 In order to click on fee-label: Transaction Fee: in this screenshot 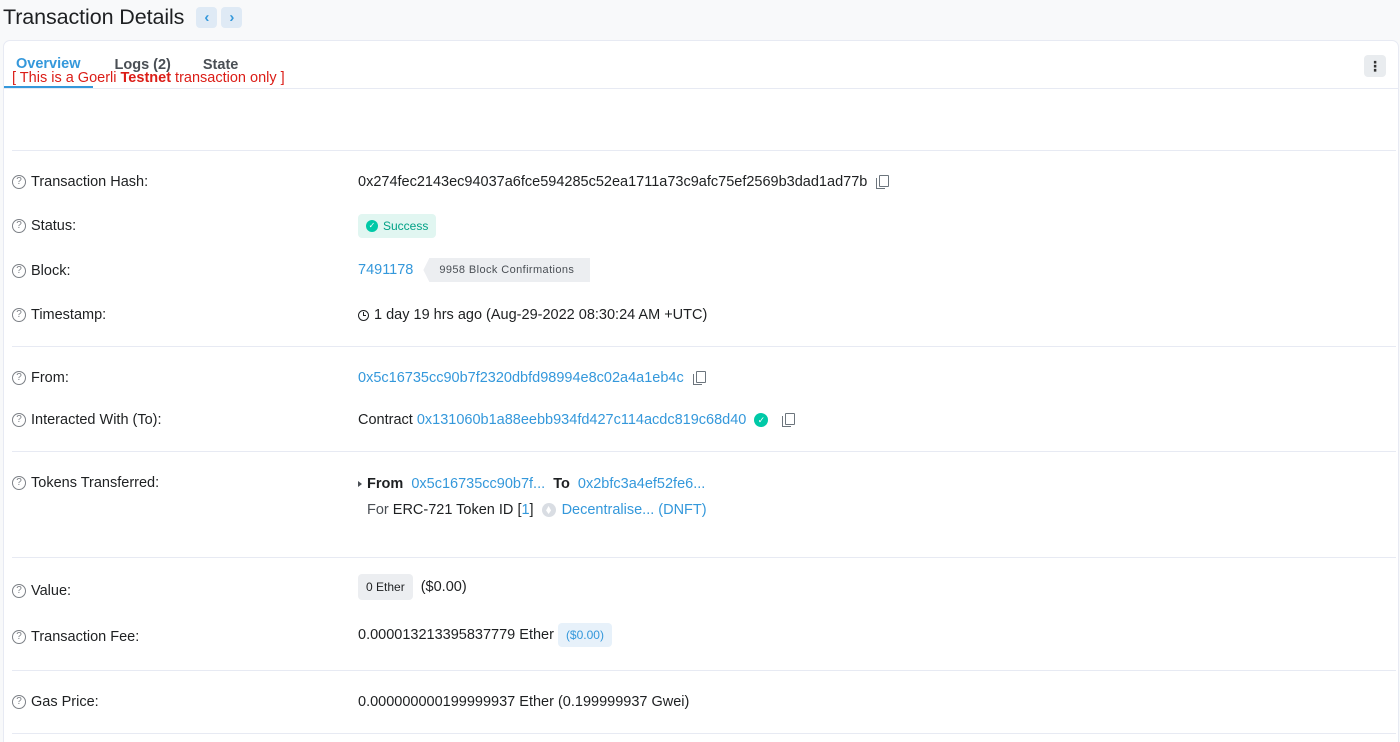, I will do `click(85, 637)`.